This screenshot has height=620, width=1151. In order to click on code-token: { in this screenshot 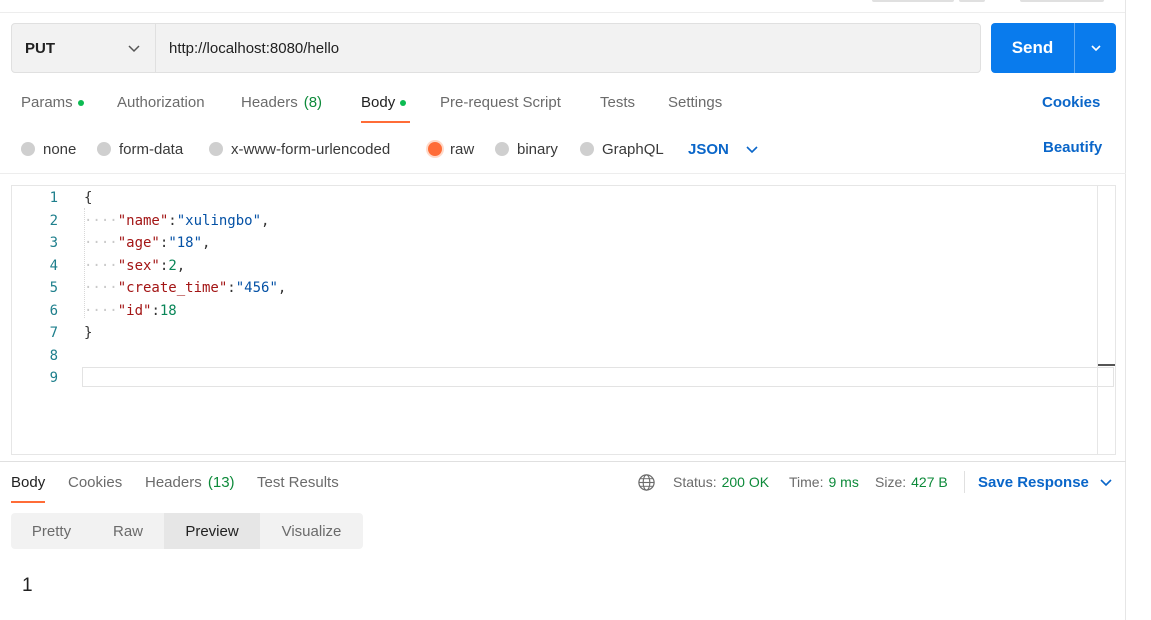, I will do `click(88, 198)`.